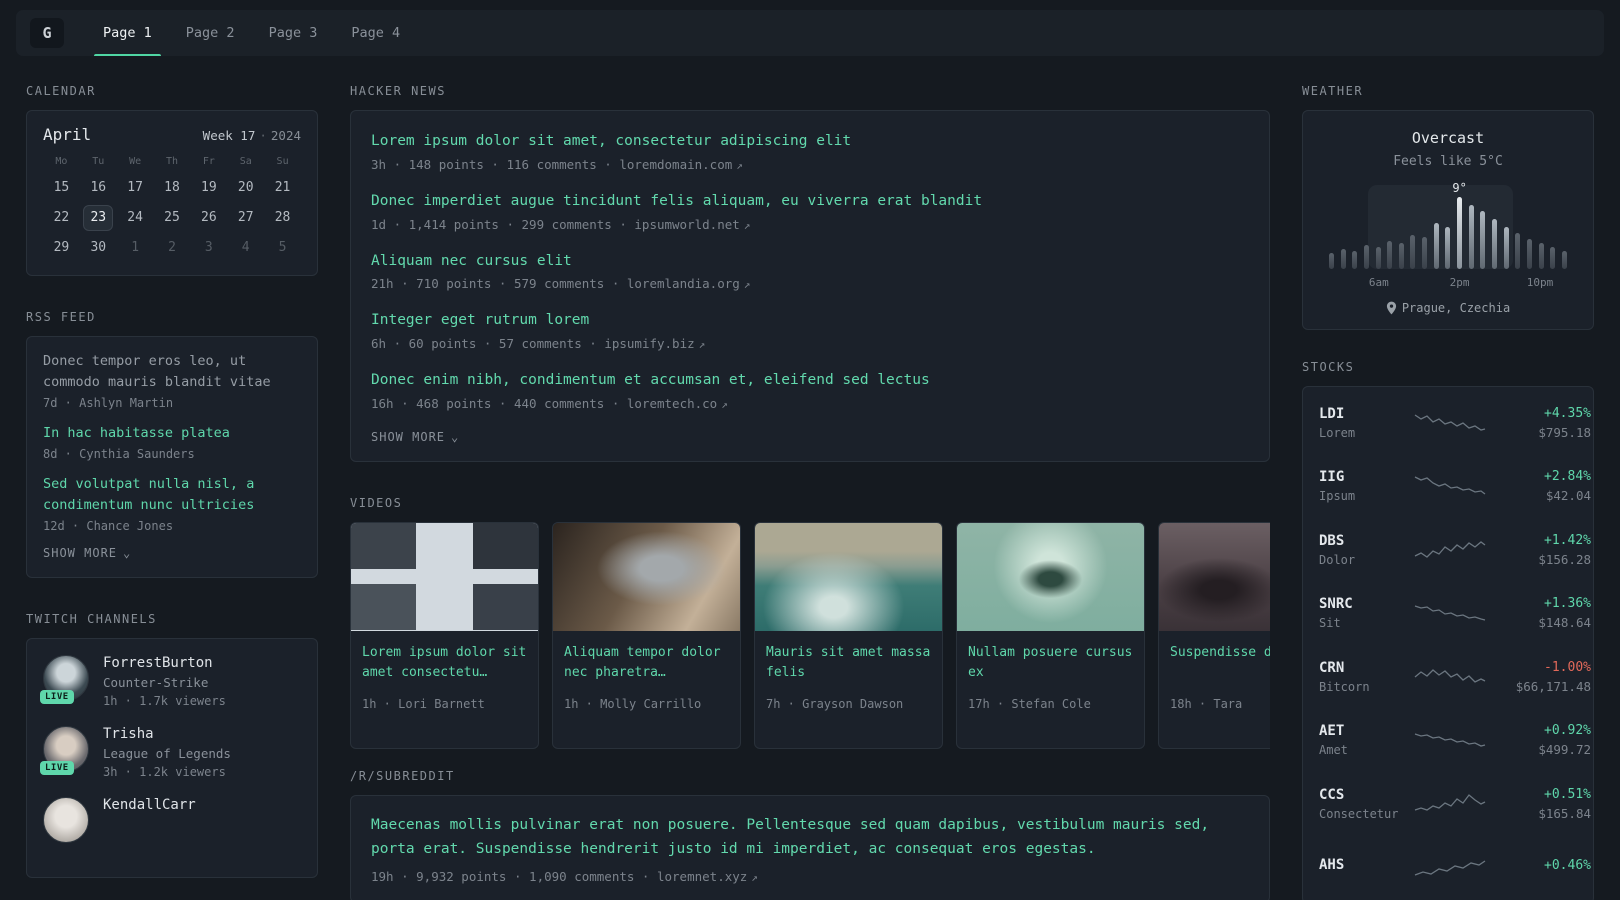 Image resolution: width=1620 pixels, height=900 pixels. I want to click on stock-change: +1.42%, so click(1567, 540).